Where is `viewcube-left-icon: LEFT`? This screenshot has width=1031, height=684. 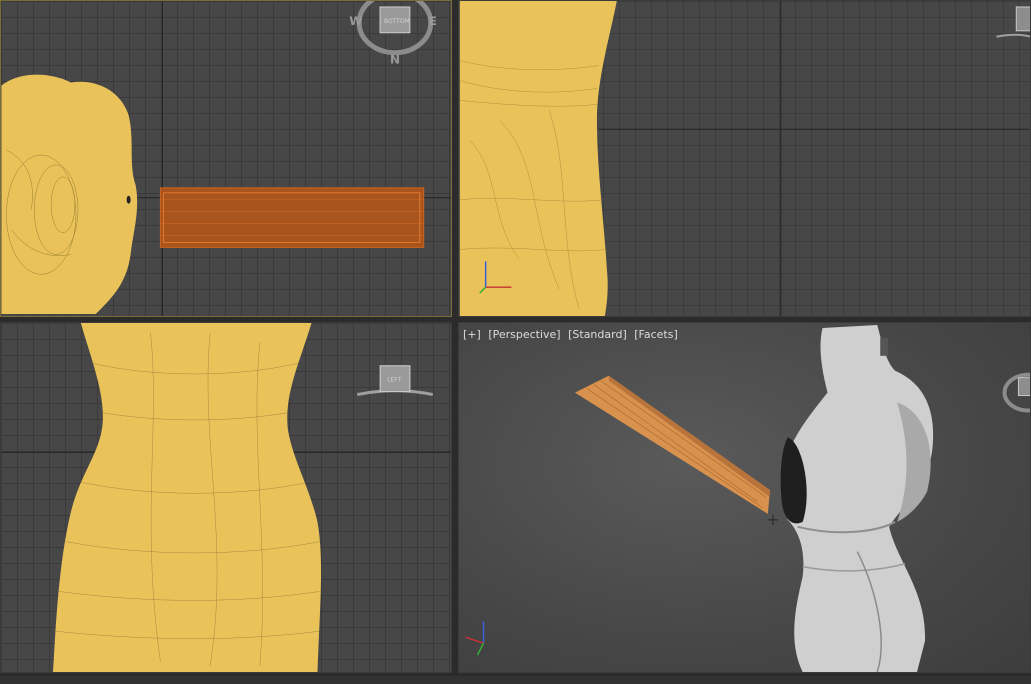
viewcube-left-icon: LEFT is located at coordinates (395, 381).